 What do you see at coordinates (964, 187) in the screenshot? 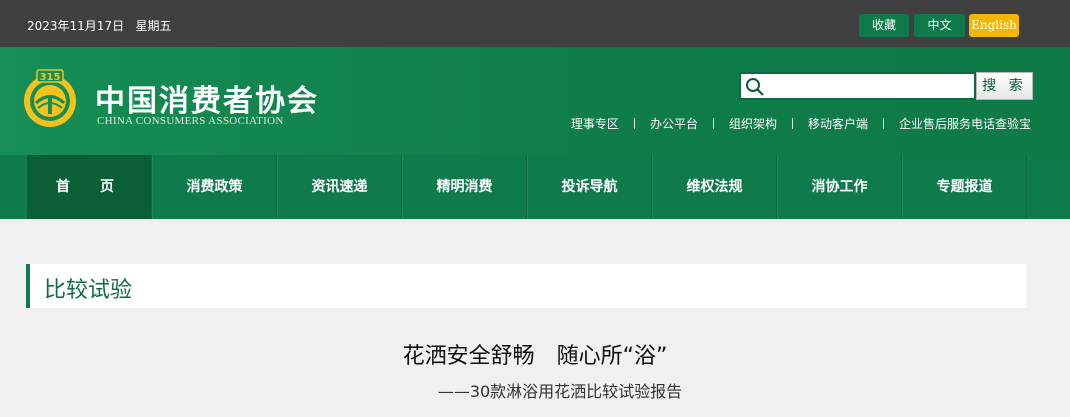
I see `nav-item-special-reports: 专题报道` at bounding box center [964, 187].